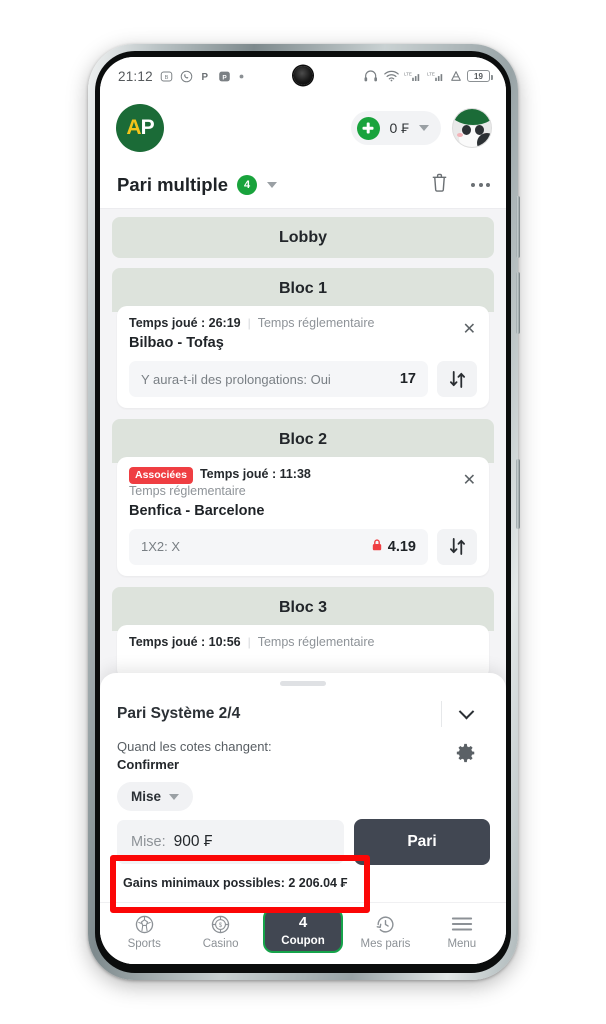 The width and height of the screenshot is (606, 1024). I want to click on odds-change-value: Confirmer, so click(148, 764).